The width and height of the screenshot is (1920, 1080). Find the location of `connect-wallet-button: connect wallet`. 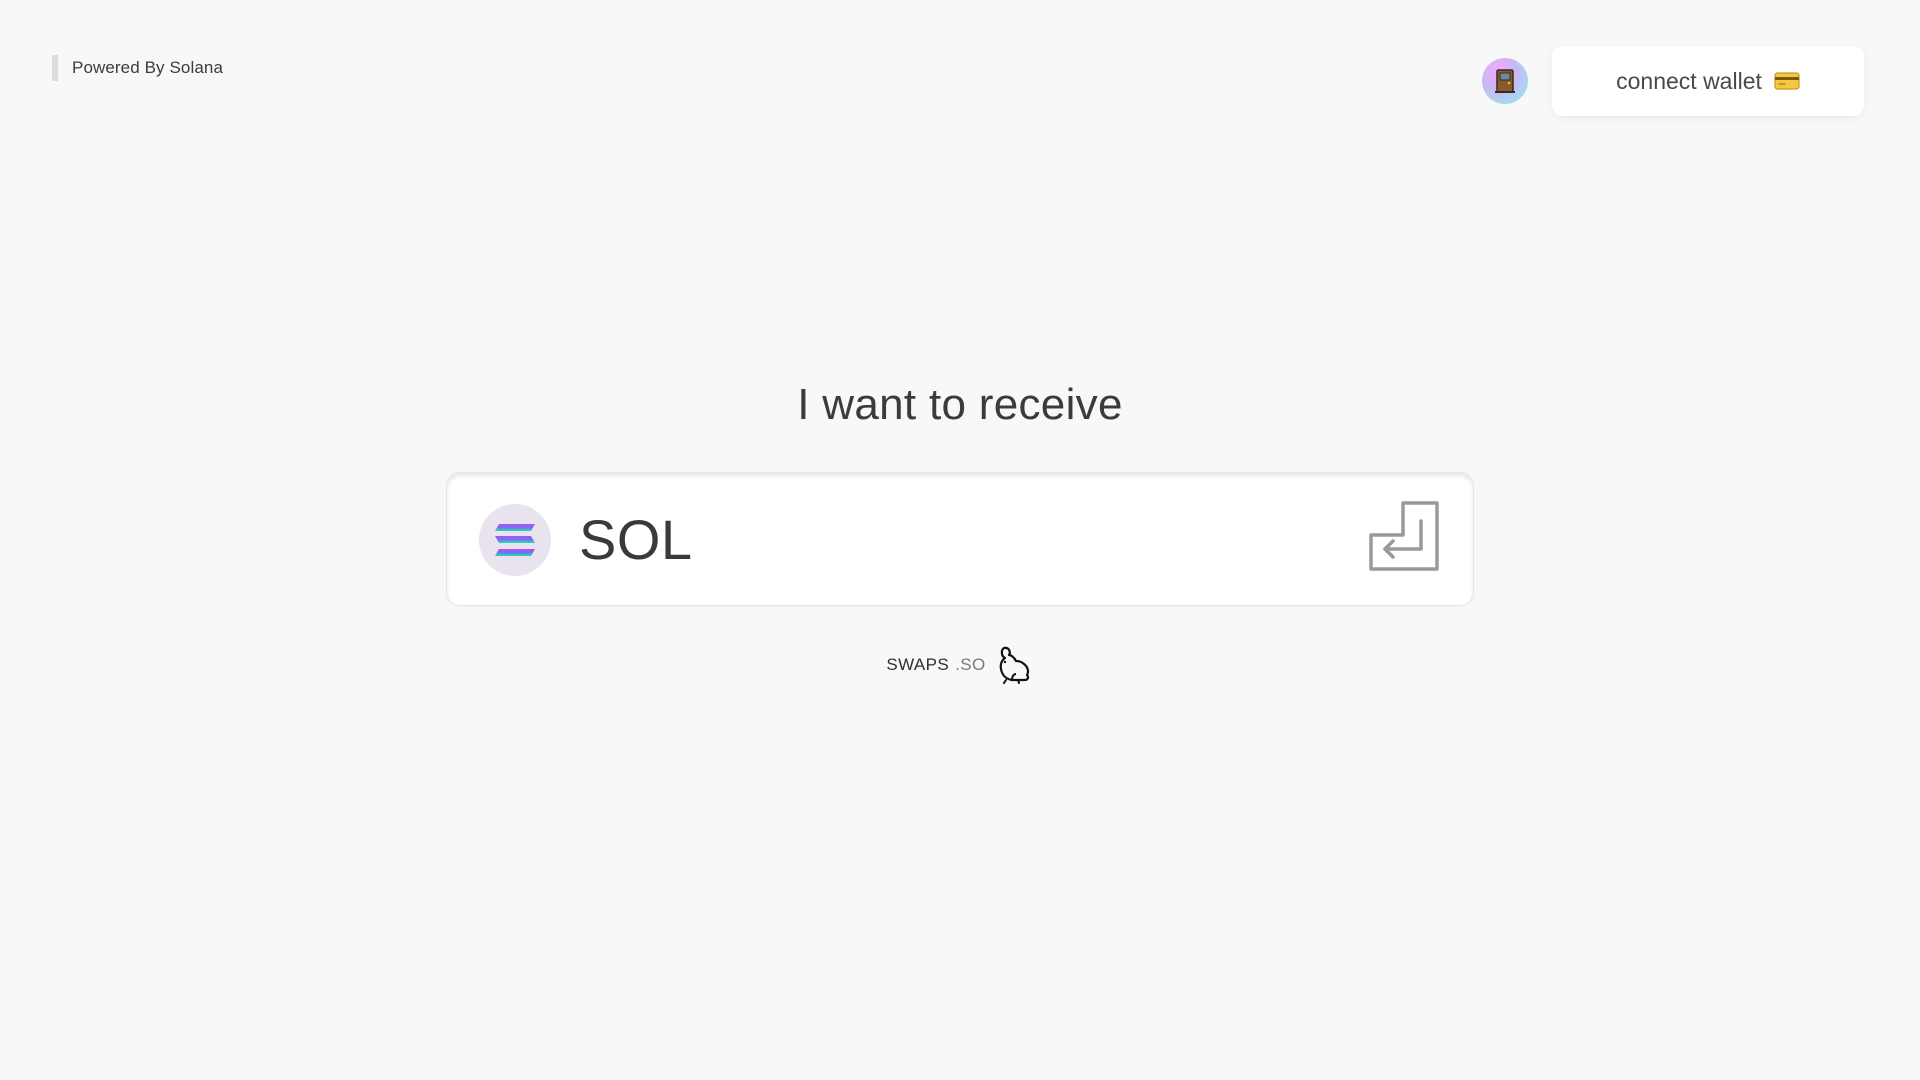

connect-wallet-button: connect wallet is located at coordinates (1708, 81).